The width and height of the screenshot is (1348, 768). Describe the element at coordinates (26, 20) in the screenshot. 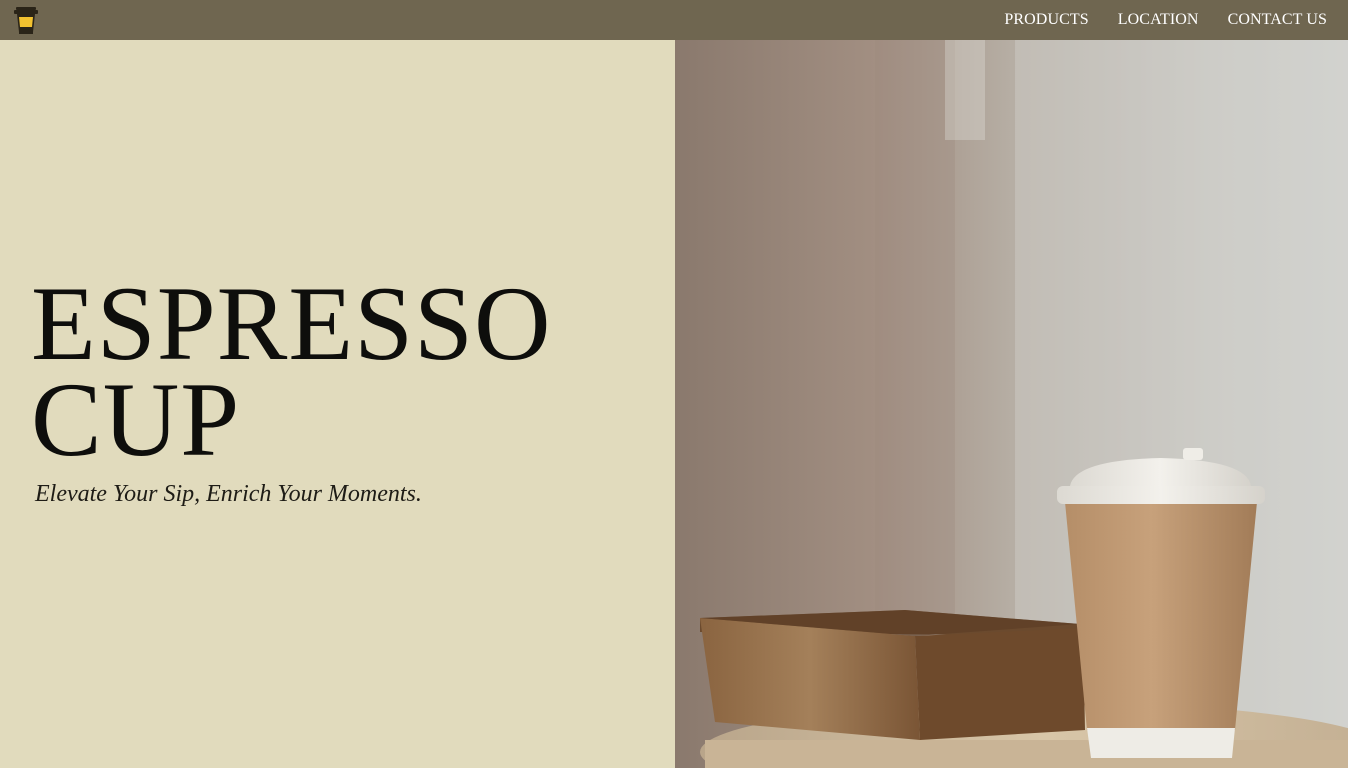

I see `coffee-cup-icon` at that location.